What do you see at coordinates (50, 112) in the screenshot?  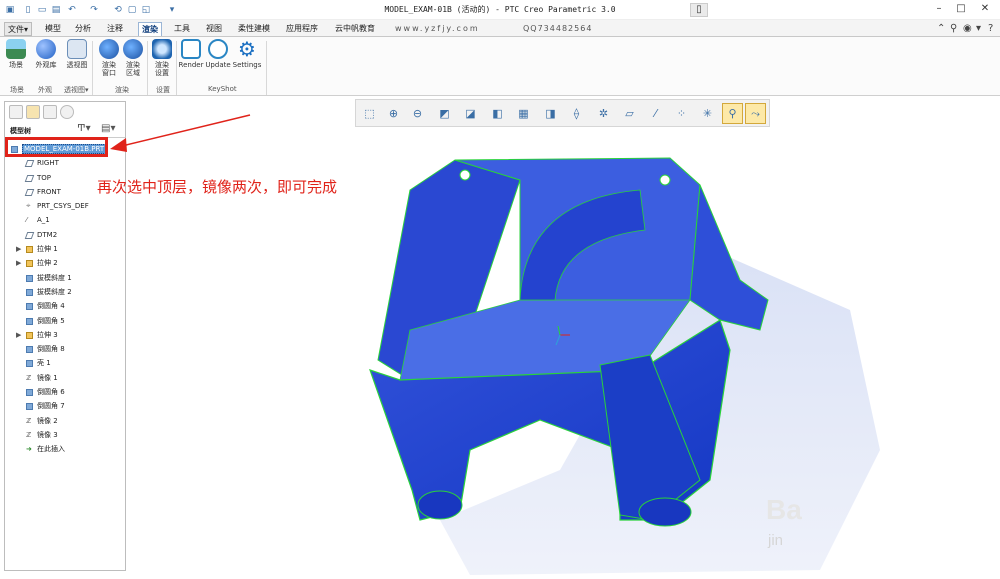 I see `folder-browser-icon` at bounding box center [50, 112].